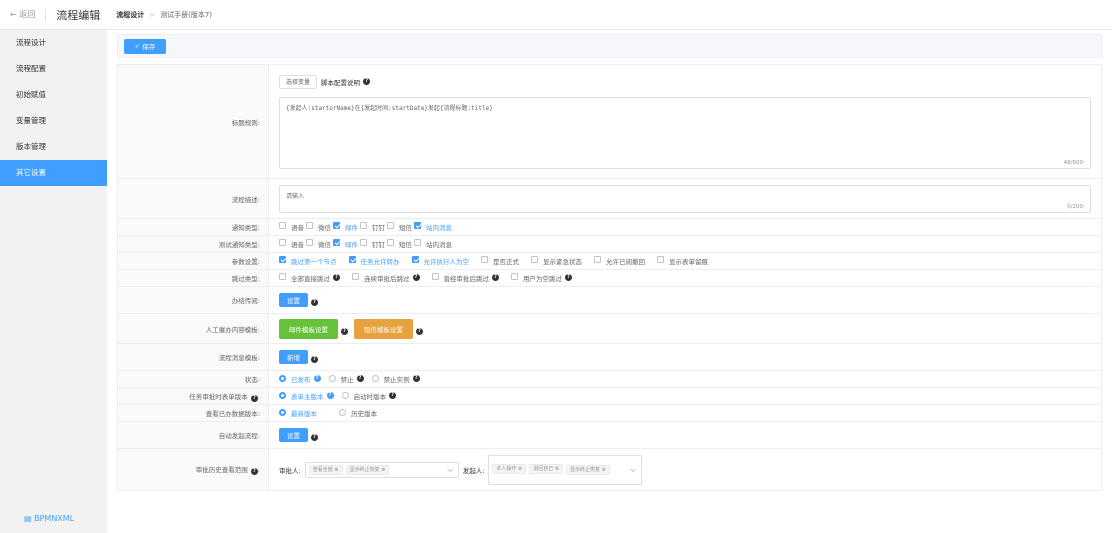 The width and height of the screenshot is (1112, 533). Describe the element at coordinates (374, 261) in the screenshot. I see `checkbox-option: 任务允许转办` at that location.